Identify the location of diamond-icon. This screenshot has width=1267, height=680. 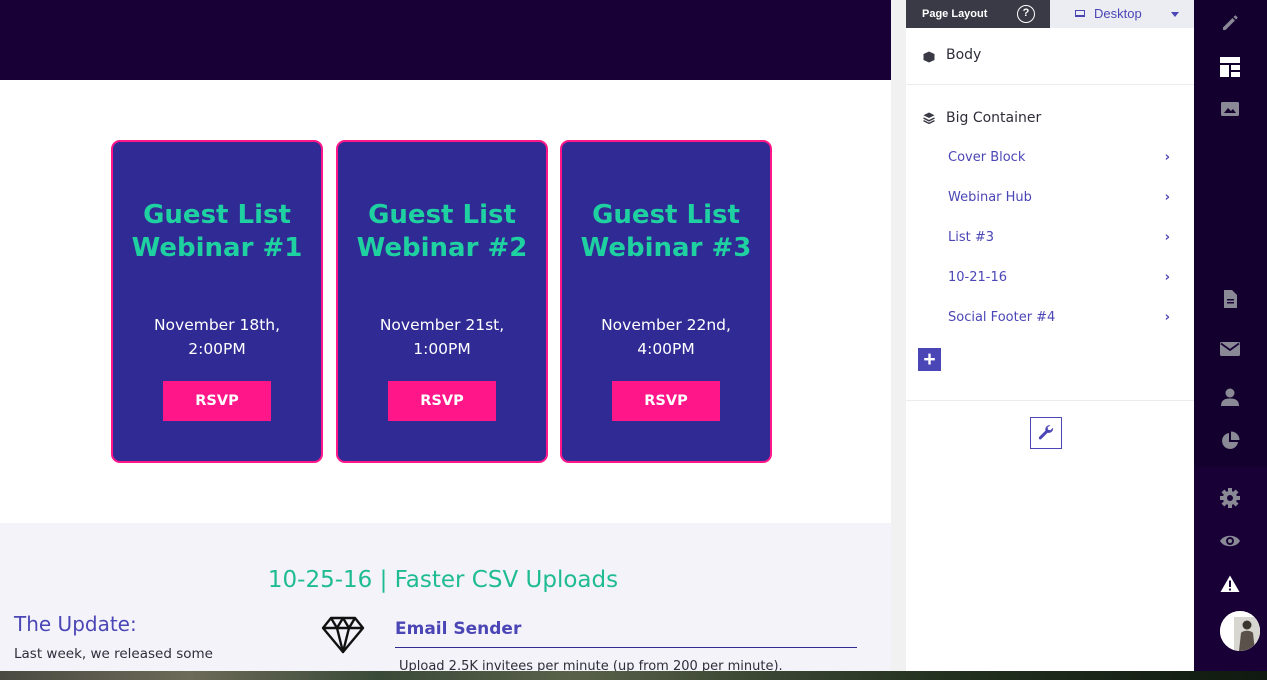
(343, 635).